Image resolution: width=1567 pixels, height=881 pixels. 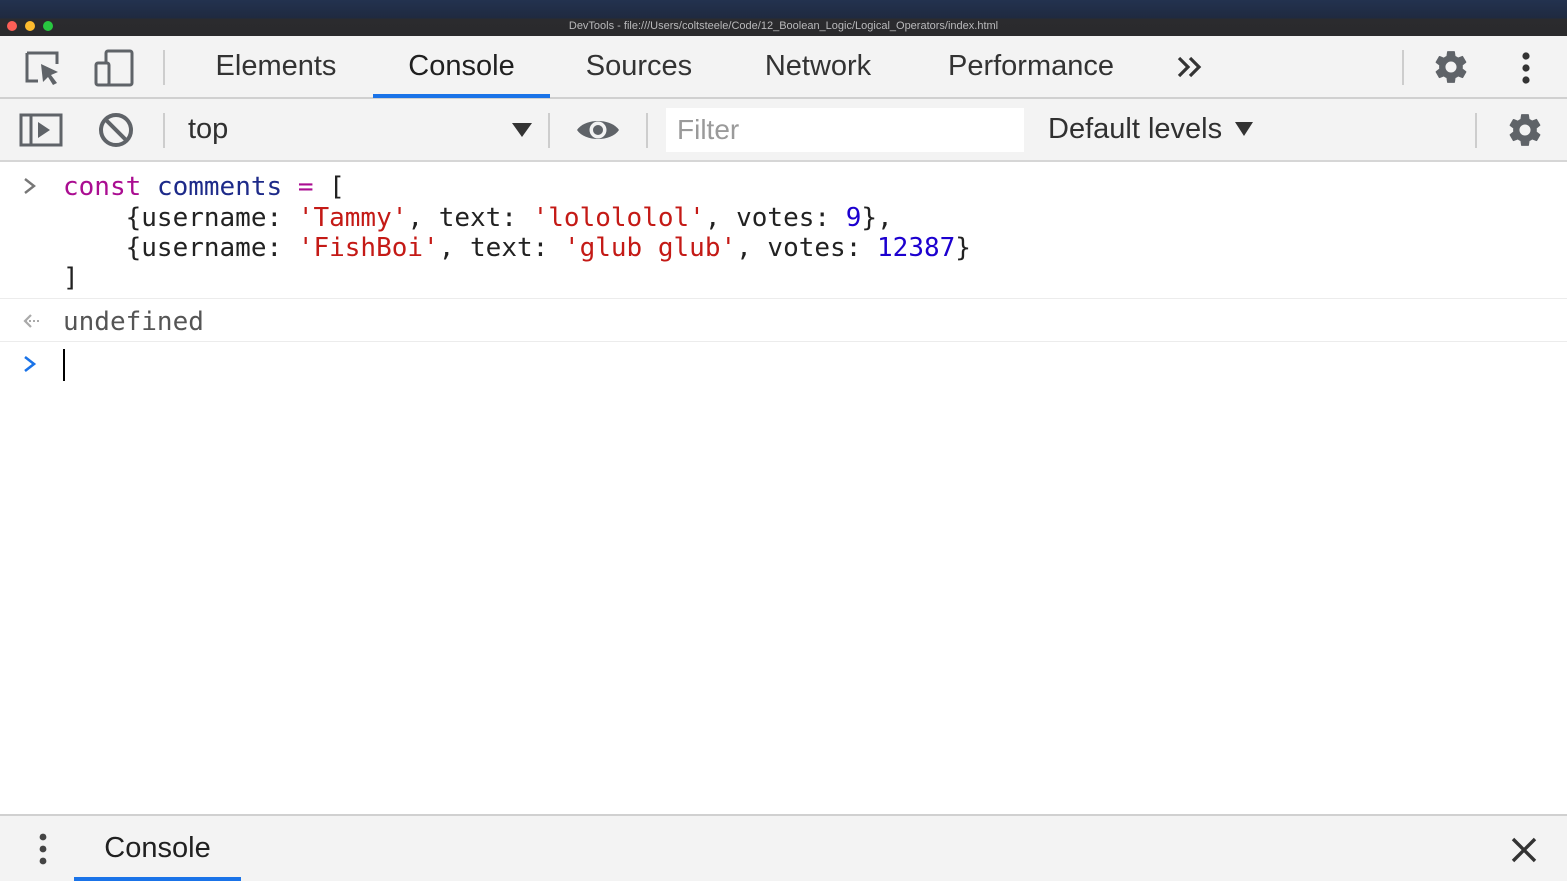 What do you see at coordinates (916, 248) in the screenshot?
I see `code-number: 12387` at bounding box center [916, 248].